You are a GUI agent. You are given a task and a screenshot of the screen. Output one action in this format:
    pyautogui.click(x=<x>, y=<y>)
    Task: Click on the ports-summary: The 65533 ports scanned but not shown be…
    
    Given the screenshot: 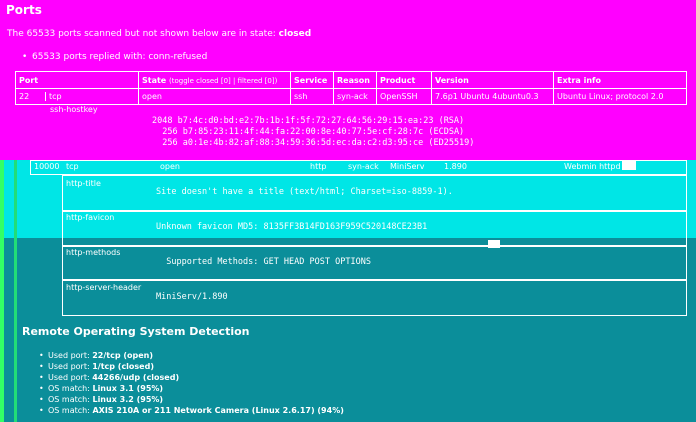 What is the action you would take?
    pyautogui.click(x=159, y=34)
    